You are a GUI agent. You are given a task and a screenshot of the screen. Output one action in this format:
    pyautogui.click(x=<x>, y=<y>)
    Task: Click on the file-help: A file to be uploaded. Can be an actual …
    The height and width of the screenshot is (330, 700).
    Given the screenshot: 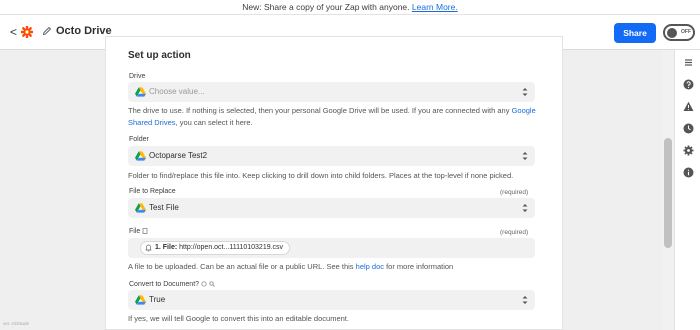 What is the action you would take?
    pyautogui.click(x=338, y=267)
    